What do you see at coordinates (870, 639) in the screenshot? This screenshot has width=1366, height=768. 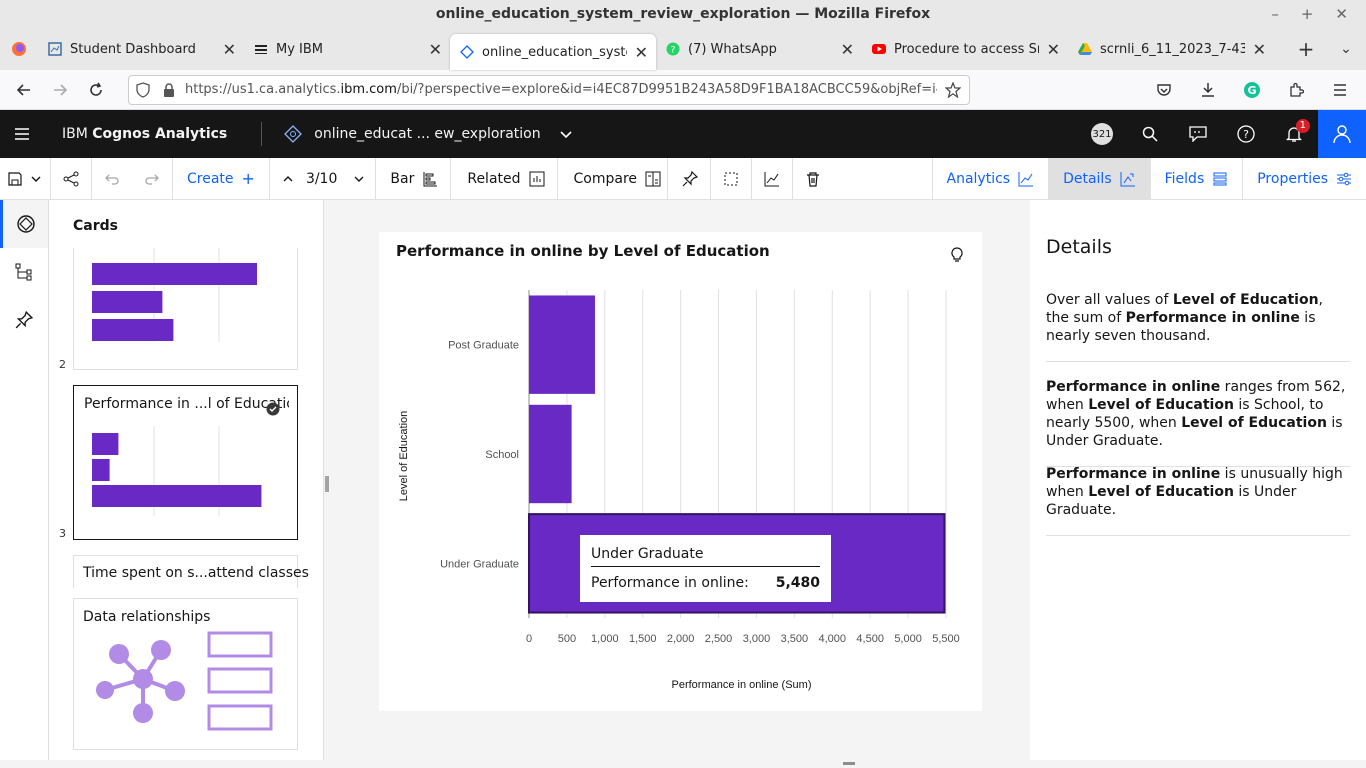 I see `x-tick-label: 4,500` at bounding box center [870, 639].